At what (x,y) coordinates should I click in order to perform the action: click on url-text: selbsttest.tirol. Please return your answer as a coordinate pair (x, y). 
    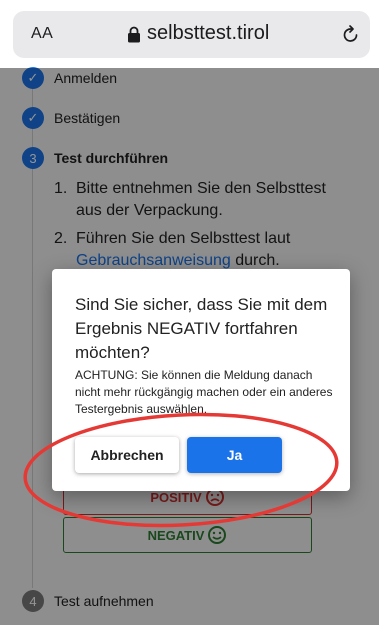
    Looking at the image, I should click on (208, 33).